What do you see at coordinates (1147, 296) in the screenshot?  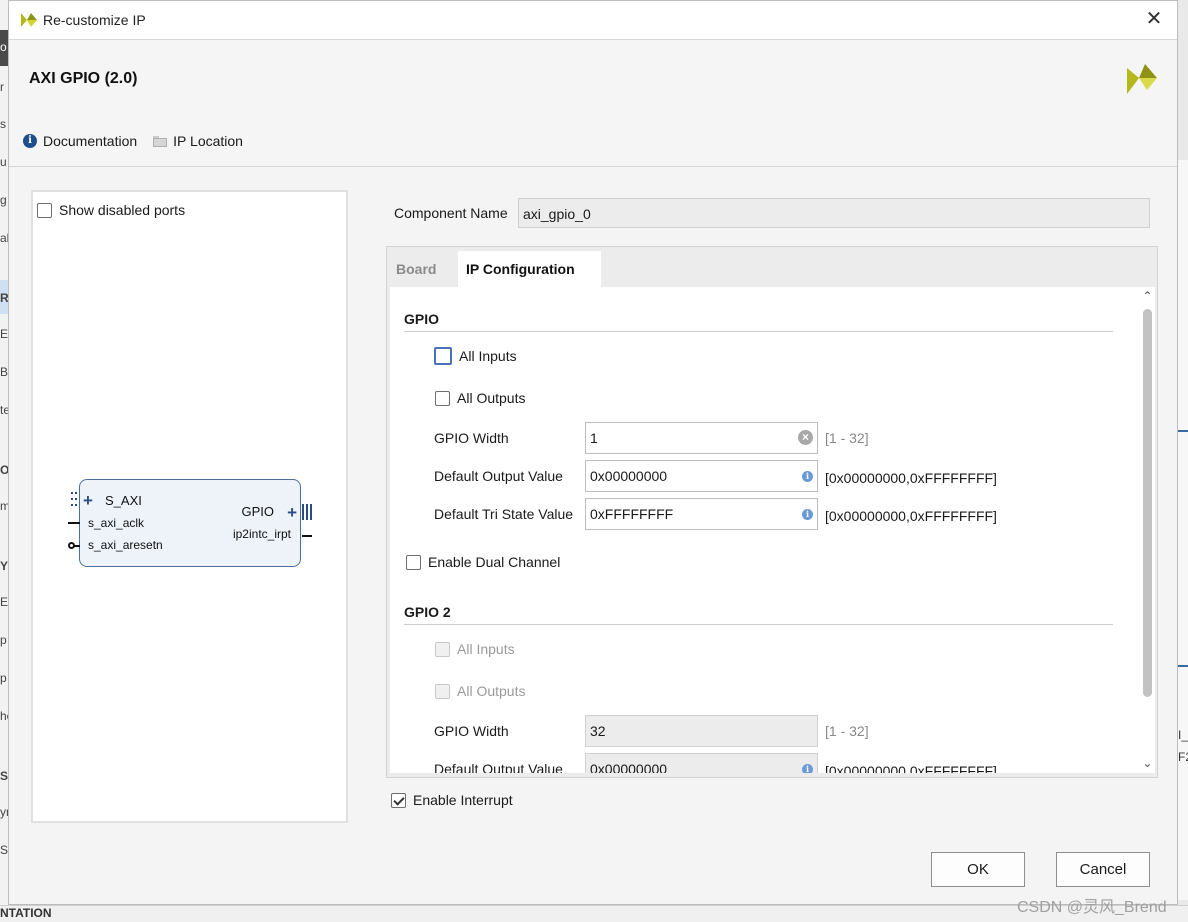 I see `scroll-up-icon: ⌃` at bounding box center [1147, 296].